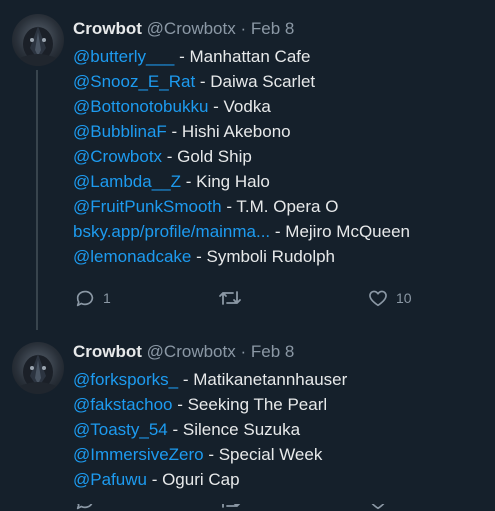 The image size is (495, 511). I want to click on tweet-line: @Snooz_E_Rat - Daiwa Scarlet, so click(241, 81).